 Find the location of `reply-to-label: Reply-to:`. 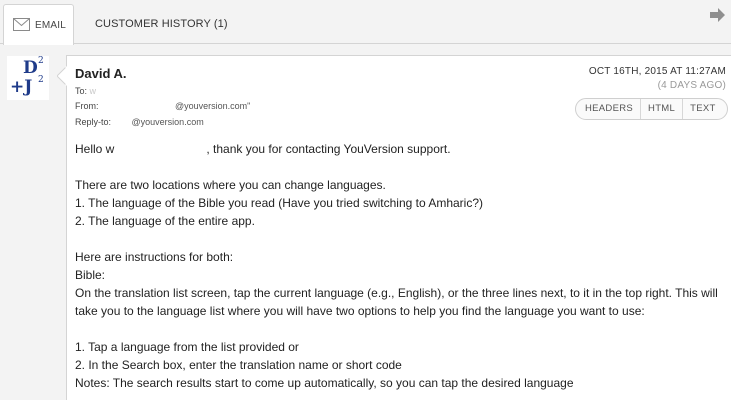

reply-to-label: Reply-to: is located at coordinates (93, 122).